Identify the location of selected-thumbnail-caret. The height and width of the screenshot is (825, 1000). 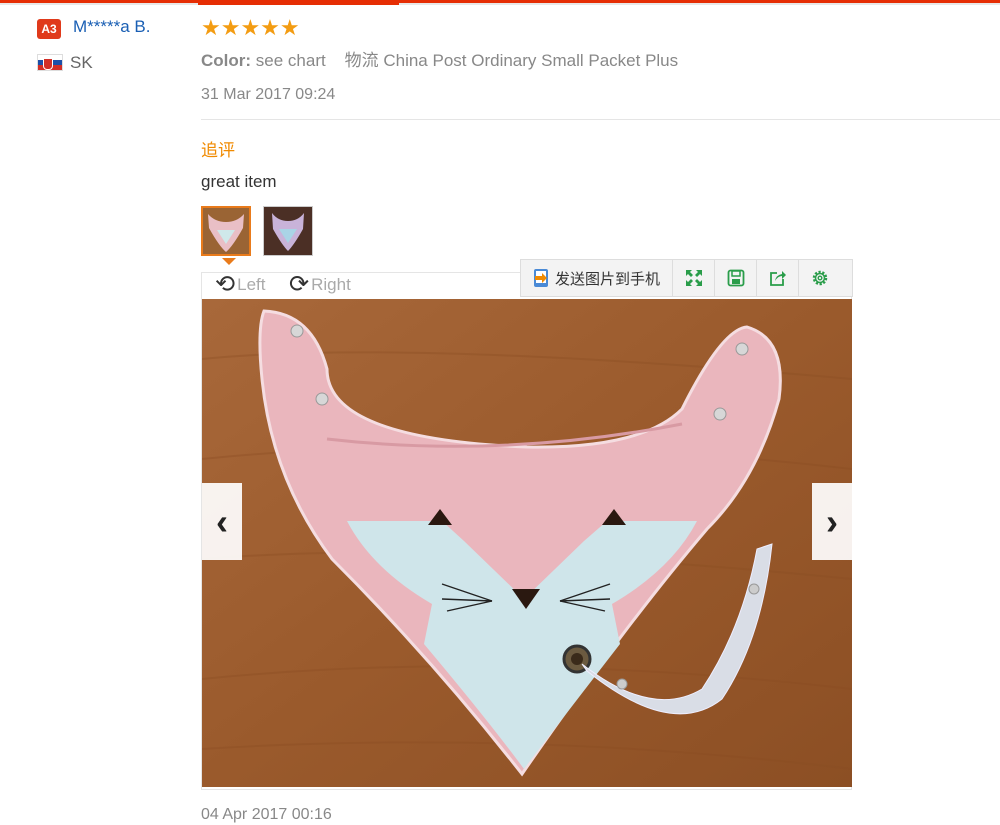
(229, 261).